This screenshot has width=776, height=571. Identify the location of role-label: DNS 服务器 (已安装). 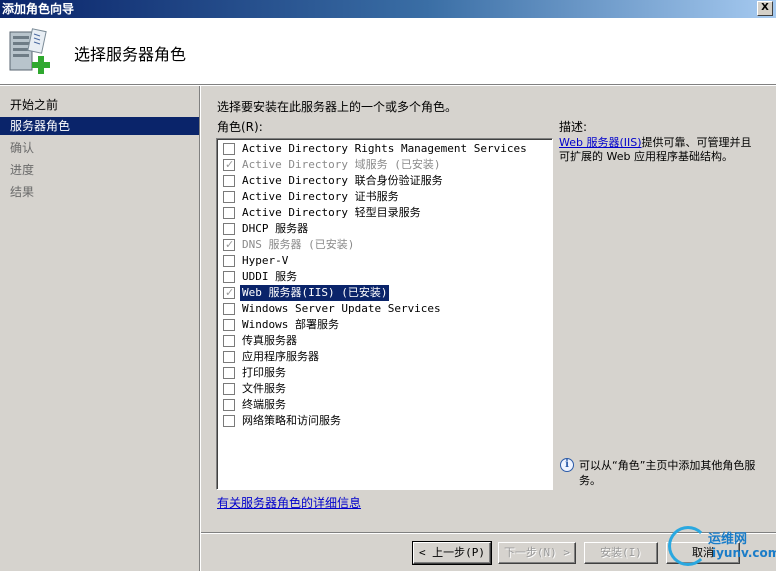
(298, 244).